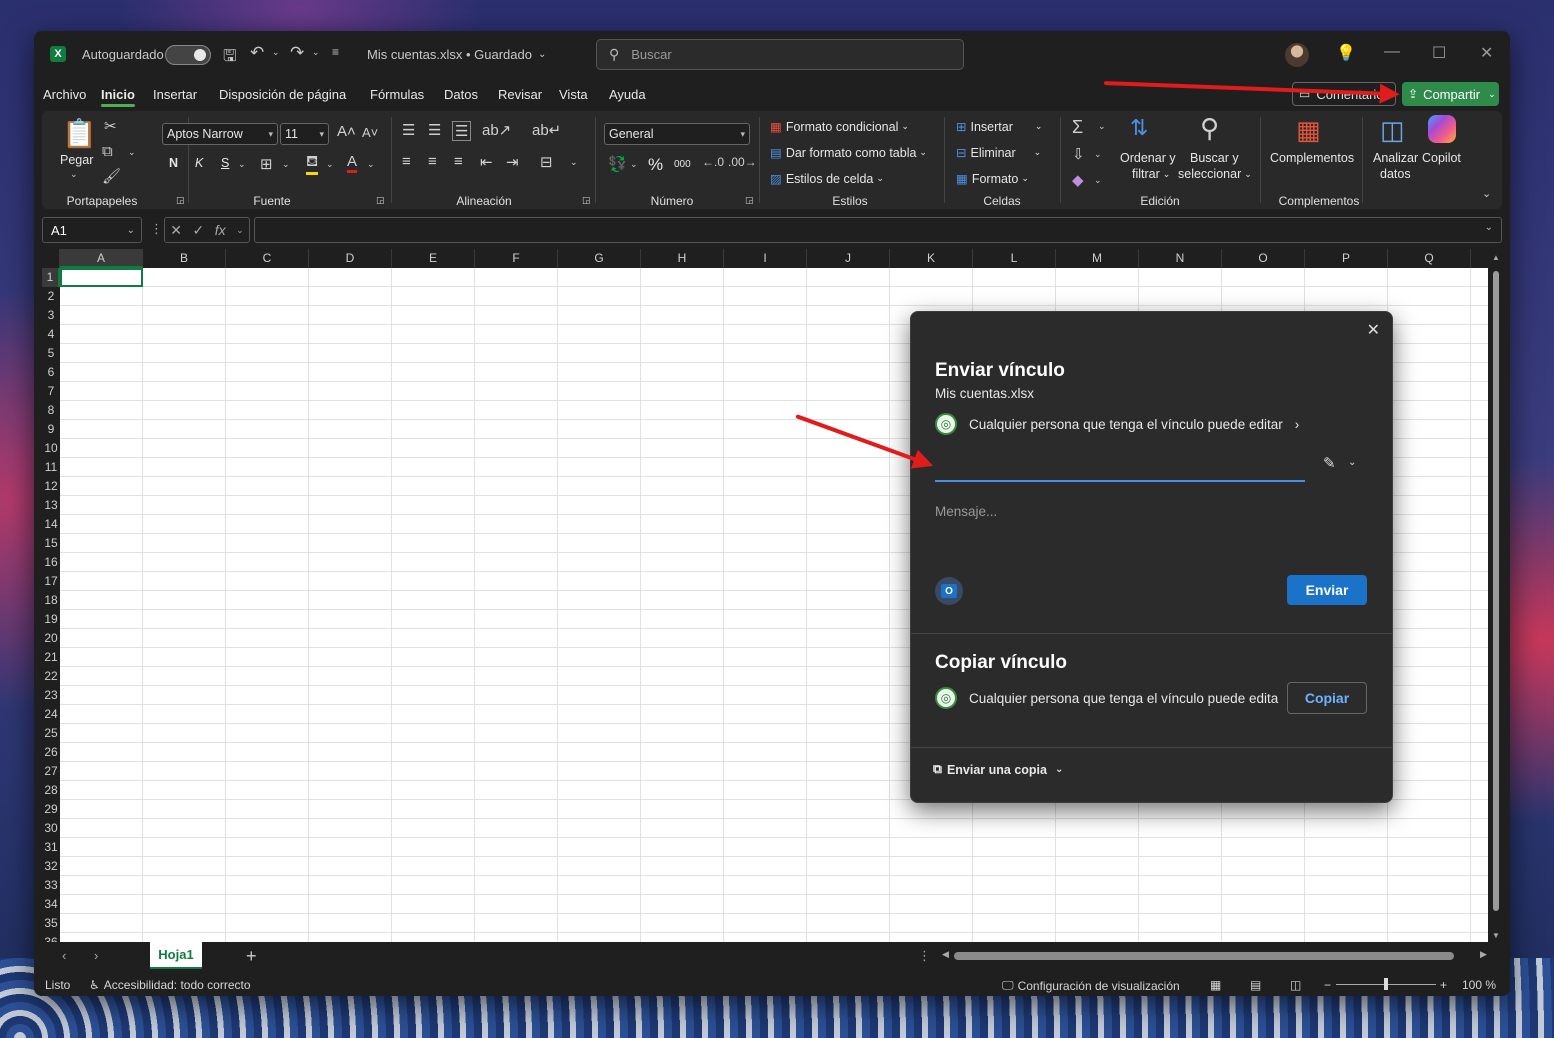 This screenshot has height=1038, width=1554. I want to click on borders-icon: ⊞, so click(266, 164).